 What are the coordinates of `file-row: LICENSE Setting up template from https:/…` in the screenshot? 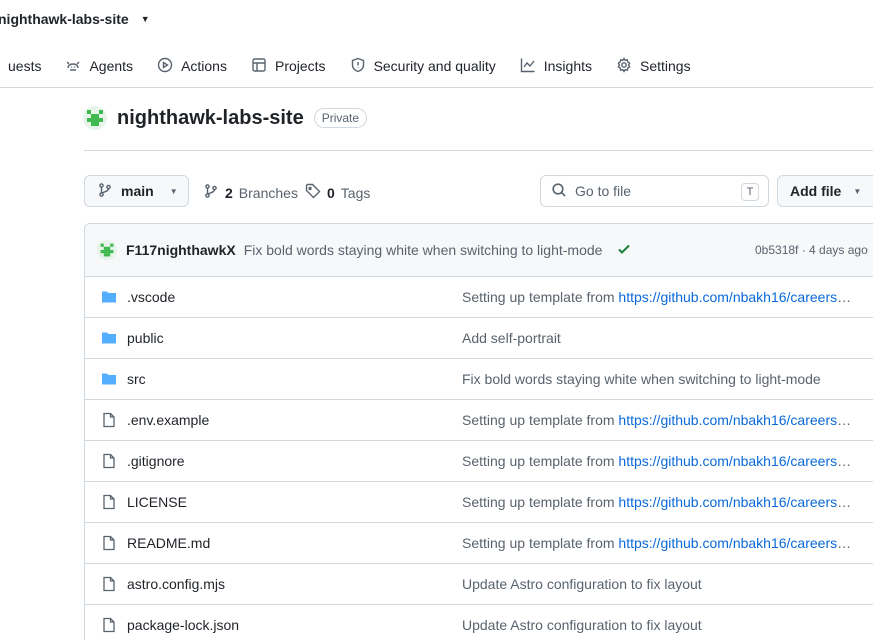 It's located at (479, 502).